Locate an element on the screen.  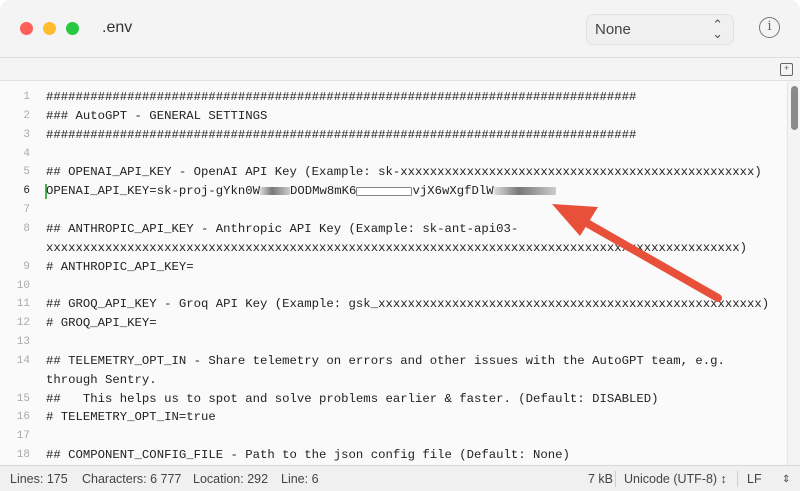
line-number: 9 is located at coordinates (26, 266).